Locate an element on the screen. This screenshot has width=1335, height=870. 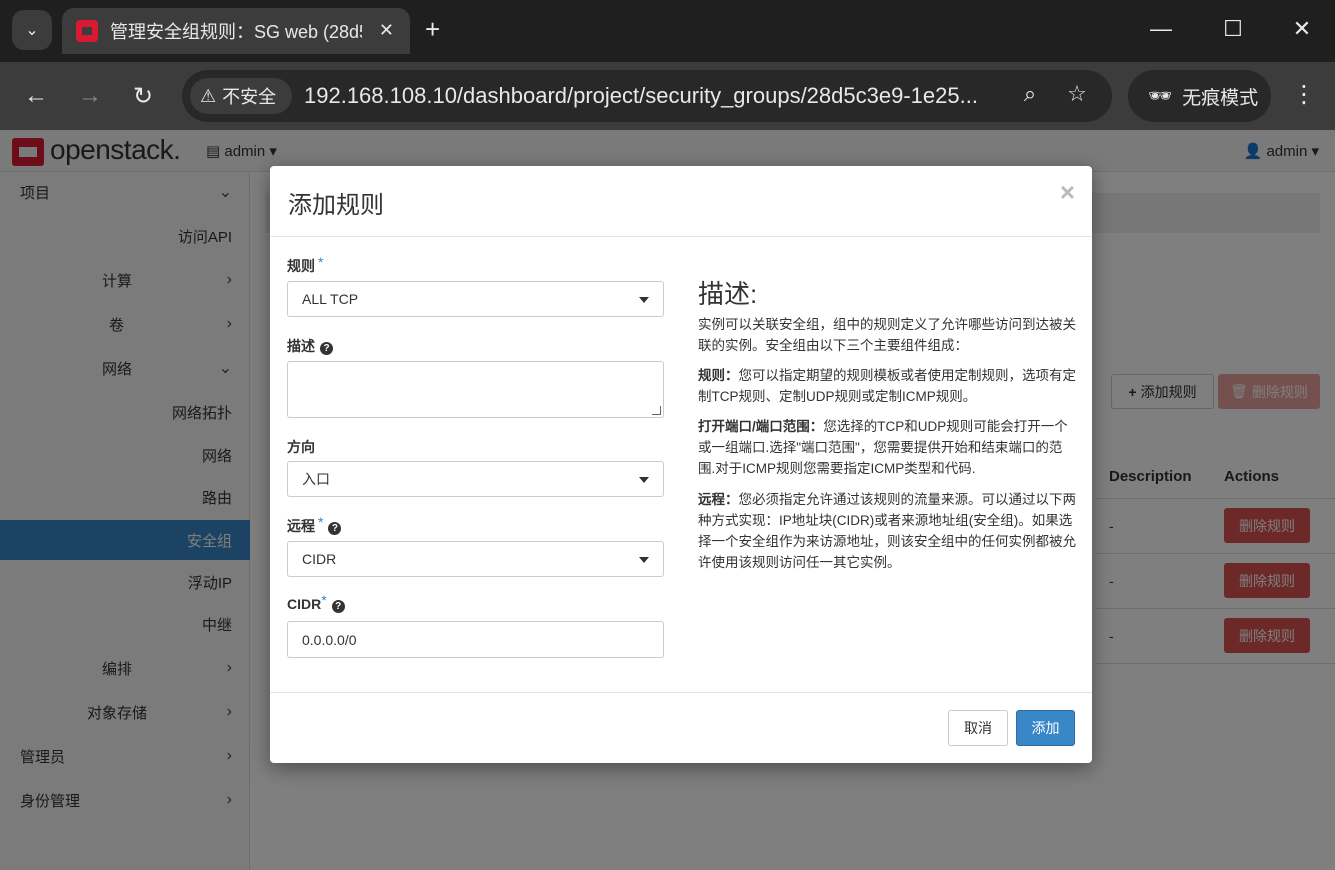
browser-menu-icon: ⋮ is located at coordinates (1304, 94).